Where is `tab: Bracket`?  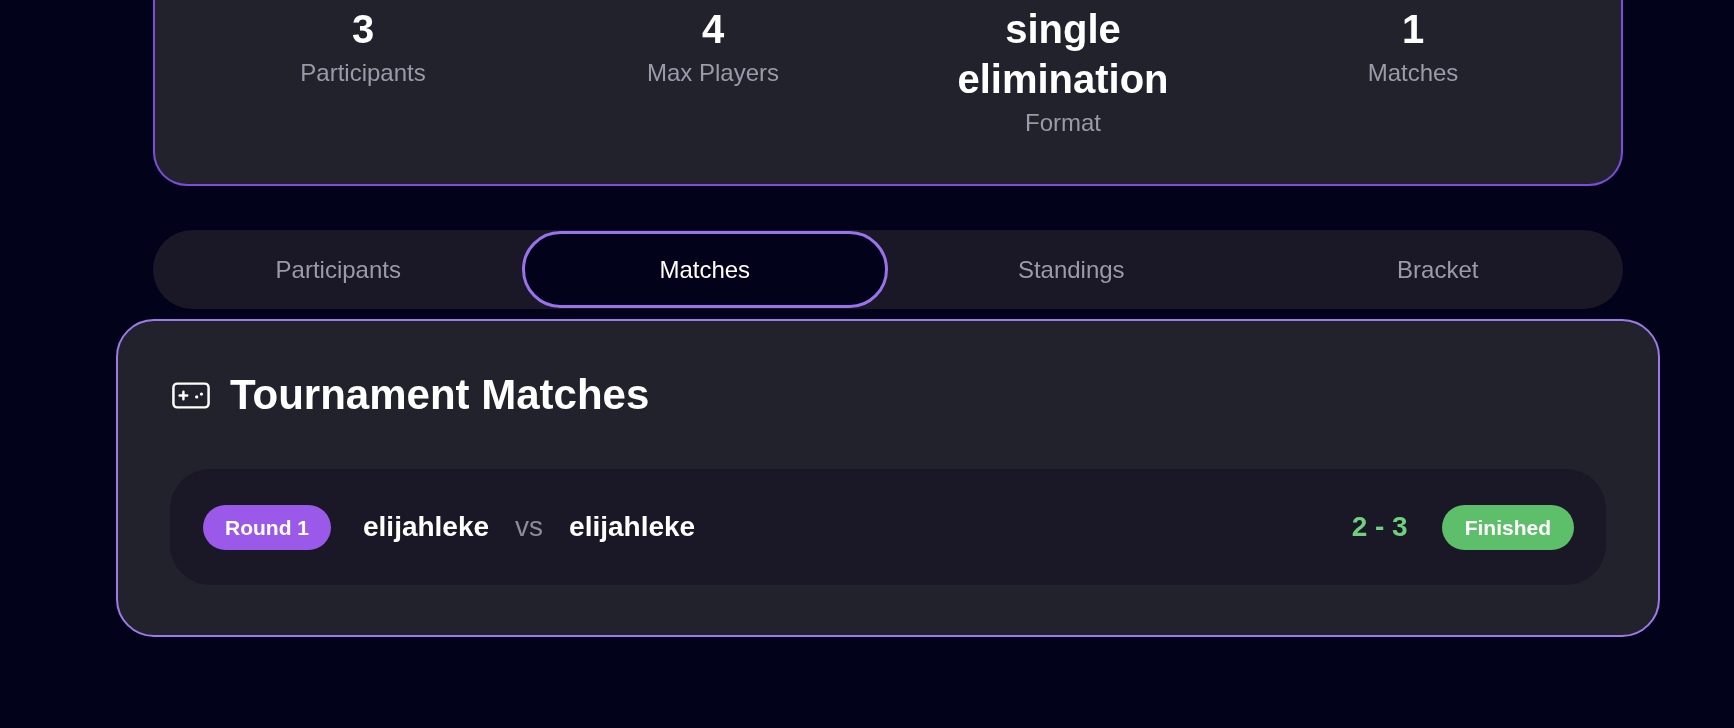
tab: Bracket is located at coordinates (1437, 269).